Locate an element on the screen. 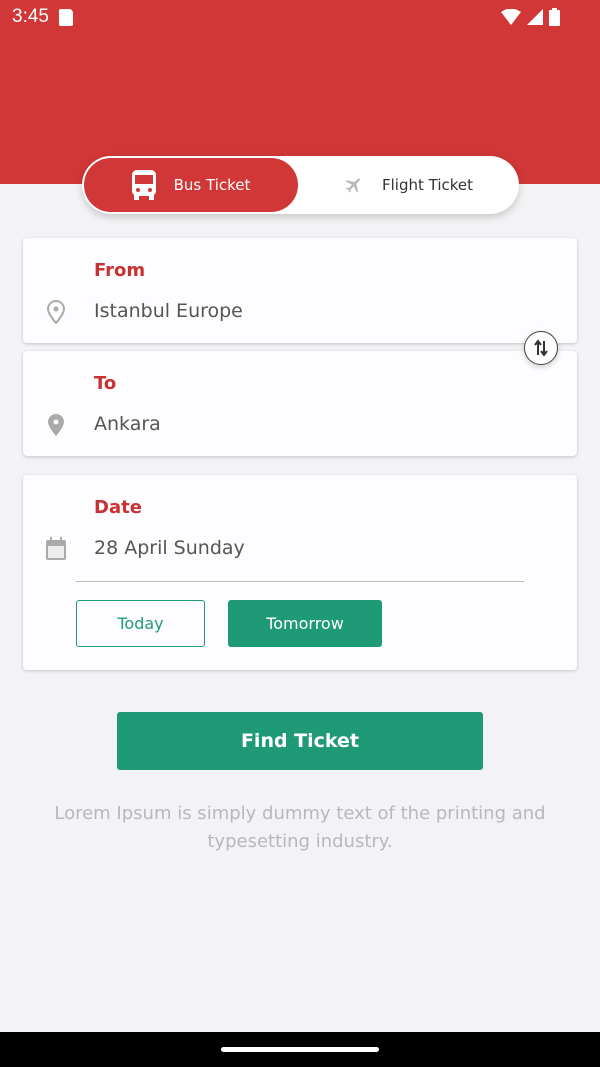 Image resolution: width=600 pixels, height=1067 pixels. airplane-icon is located at coordinates (352, 185).